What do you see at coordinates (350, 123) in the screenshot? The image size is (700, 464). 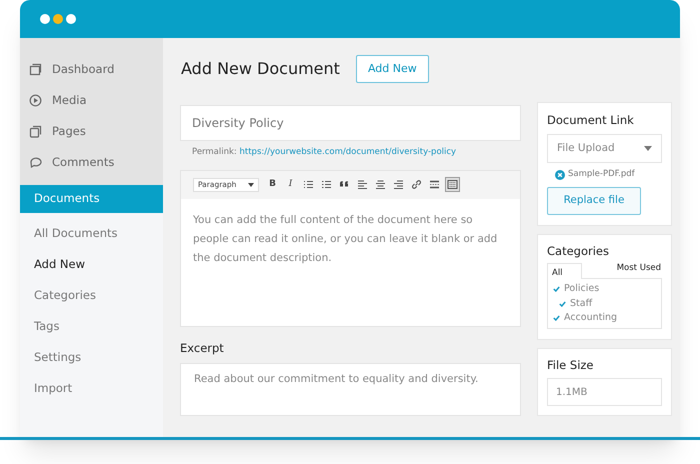 I see `title-field: Diversity Policy` at bounding box center [350, 123].